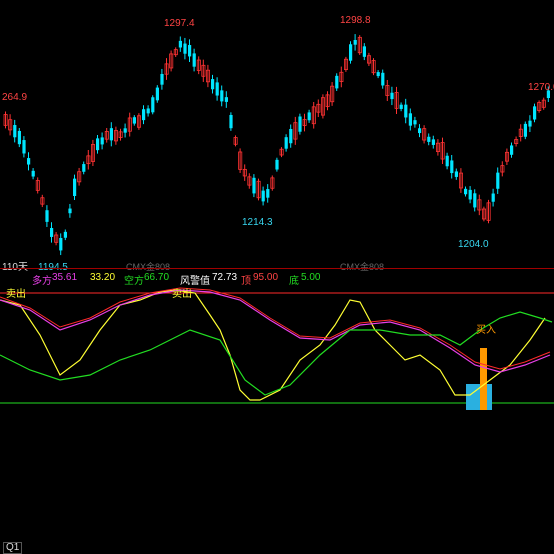  Describe the element at coordinates (179, 23) in the screenshot. I see `price-label-high1: 1297.4` at that location.